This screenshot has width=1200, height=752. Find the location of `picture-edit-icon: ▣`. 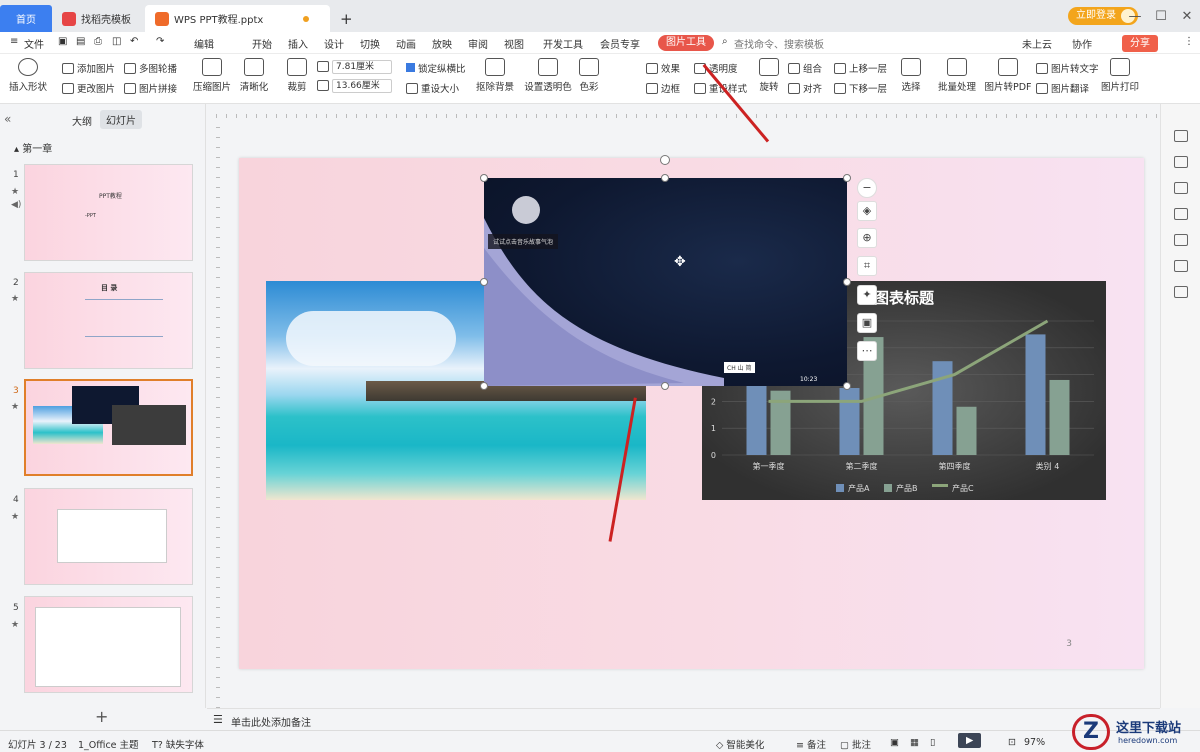

picture-edit-icon: ▣ is located at coordinates (867, 323).